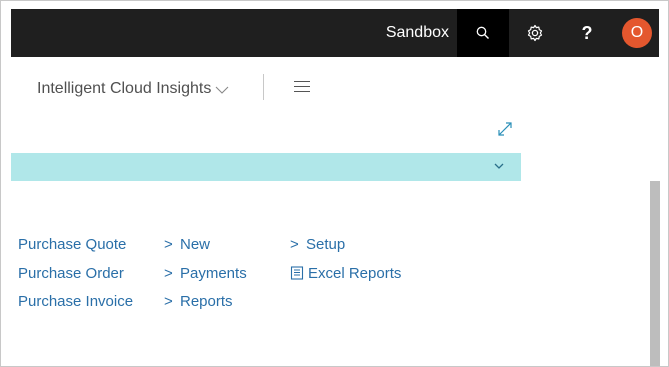  I want to click on link-label: Payments, so click(213, 273).